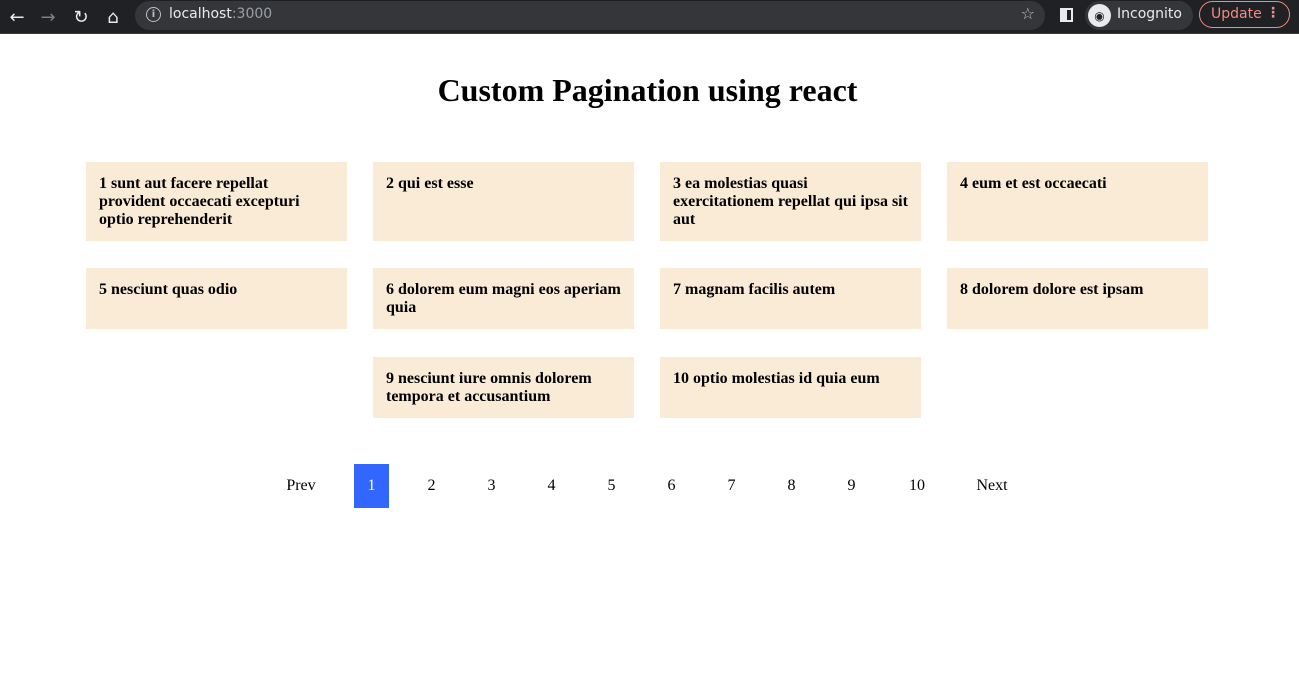 This screenshot has height=677, width=1299. Describe the element at coordinates (153, 14) in the screenshot. I see `info-icon: i` at that location.